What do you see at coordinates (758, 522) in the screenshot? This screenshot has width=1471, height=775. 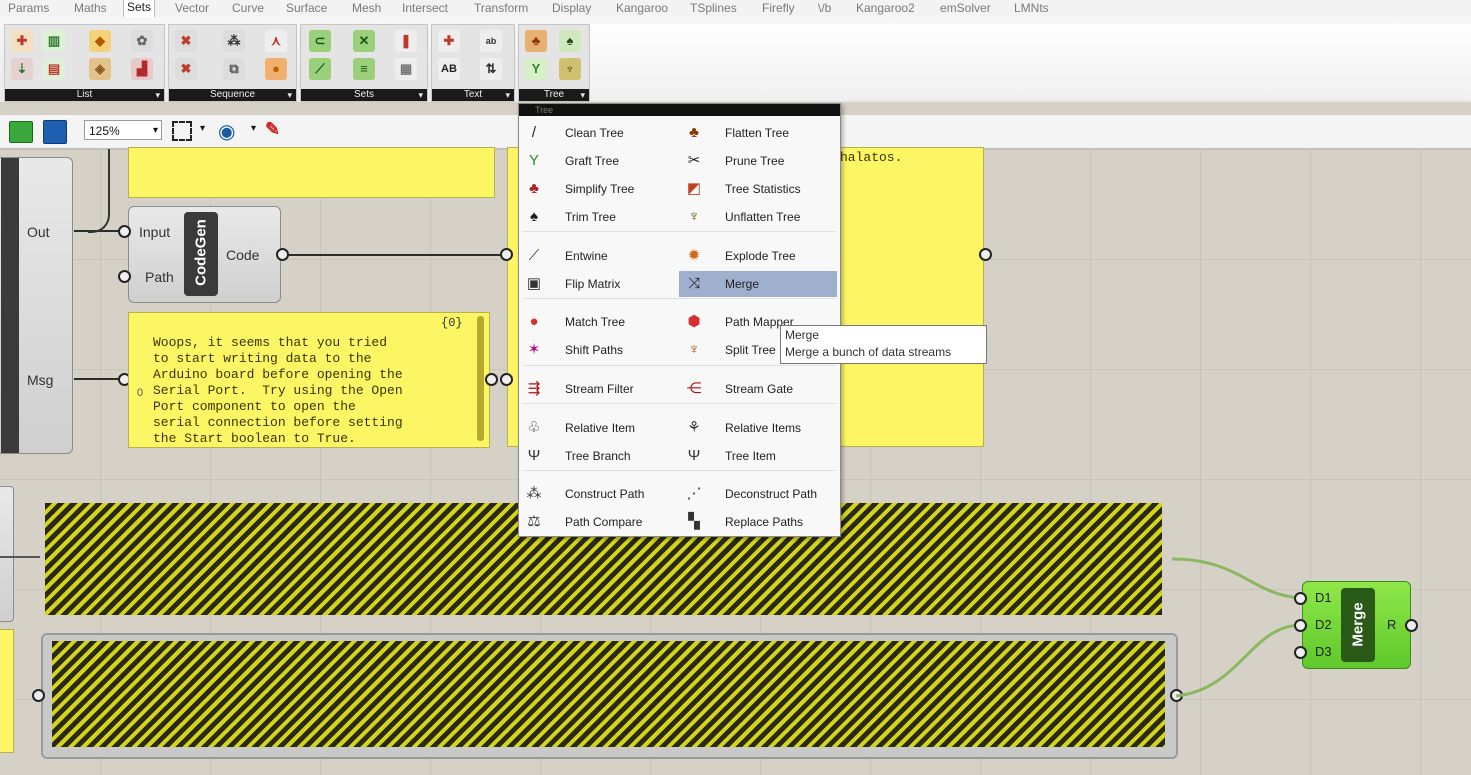 I see `menu-item-replace-paths: ▚ Replace Paths` at bounding box center [758, 522].